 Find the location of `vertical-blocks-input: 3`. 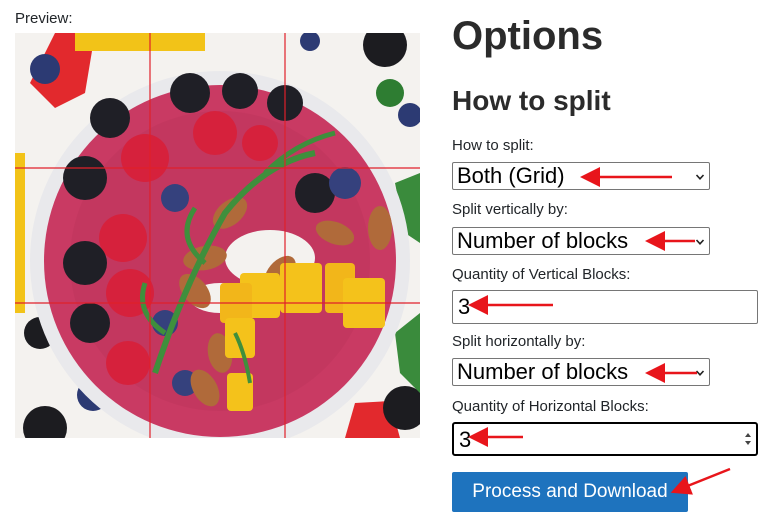

vertical-blocks-input: 3 is located at coordinates (605, 307).